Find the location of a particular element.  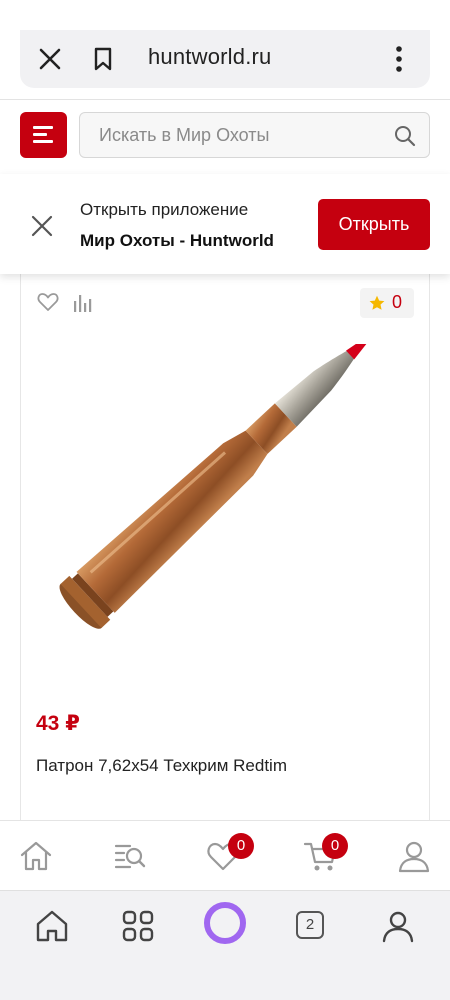

catalog-search-icon is located at coordinates (130, 856).